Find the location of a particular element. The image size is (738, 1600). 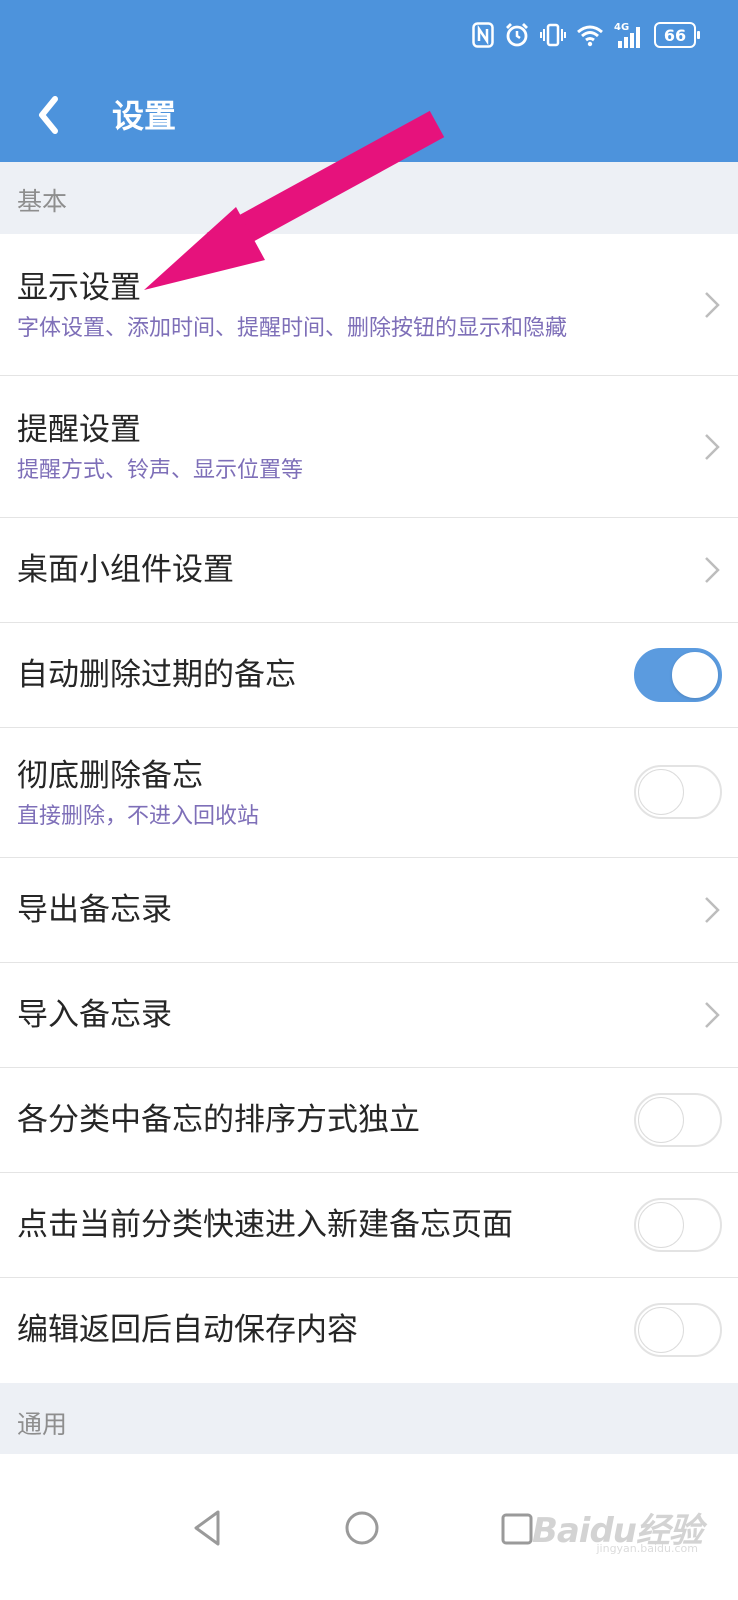

status-bar: 4G 66 is located at coordinates (369, 35).